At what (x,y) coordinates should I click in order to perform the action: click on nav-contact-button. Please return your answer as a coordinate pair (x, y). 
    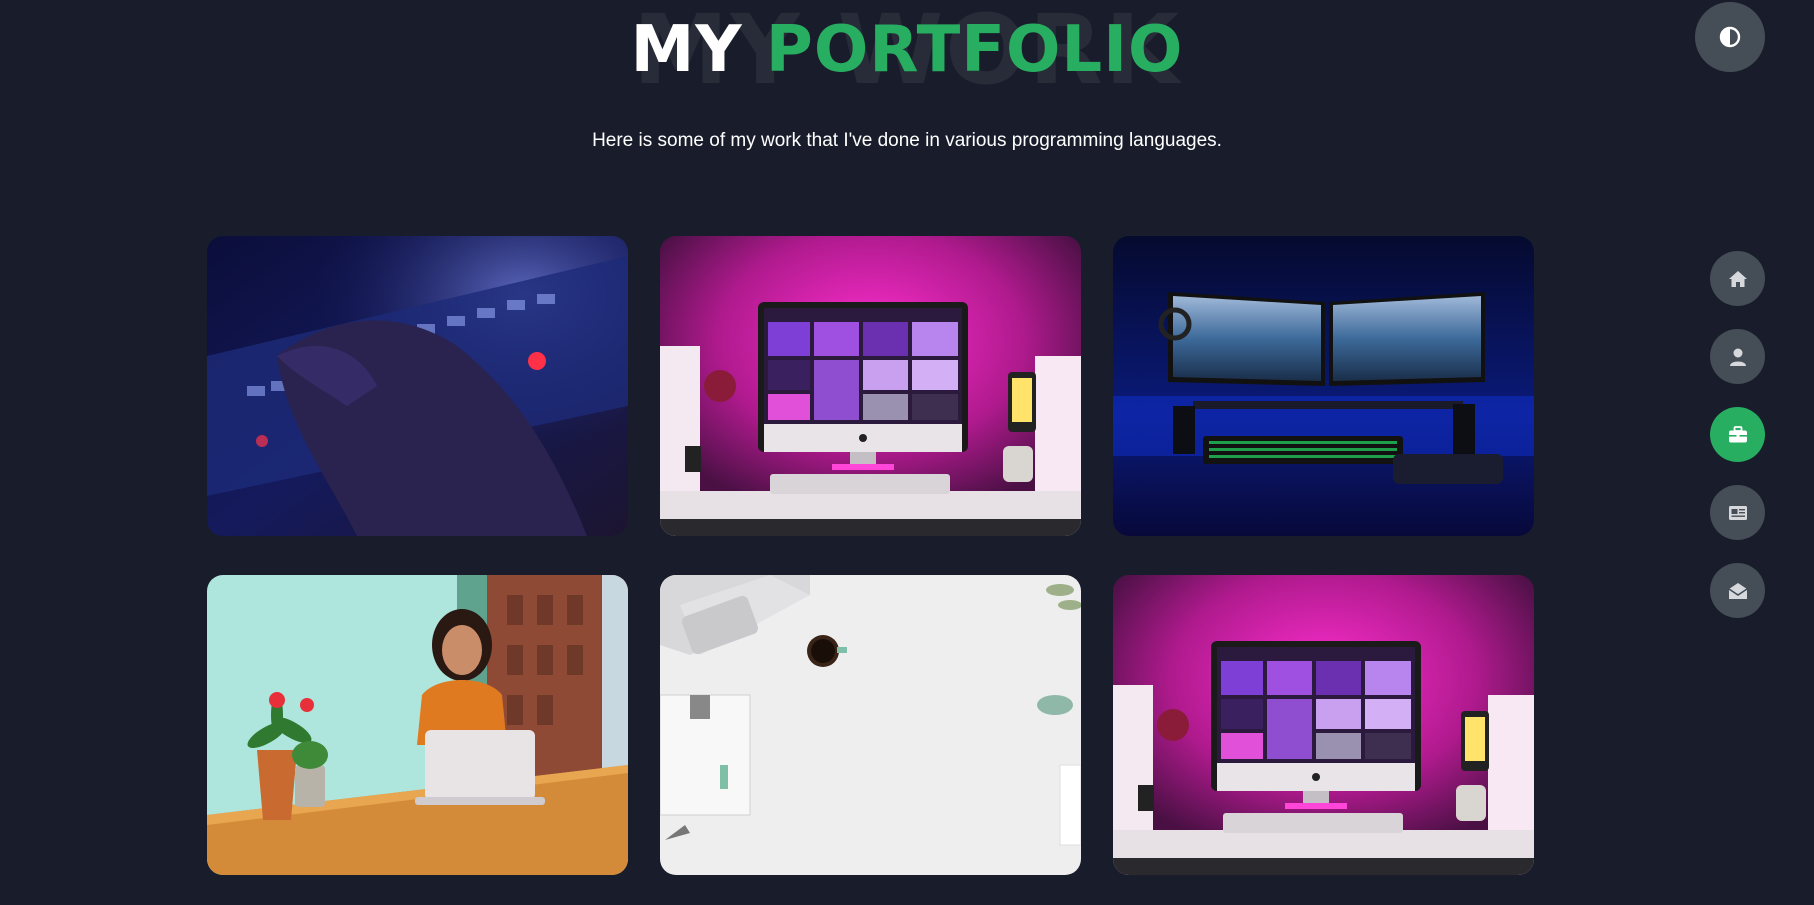
    Looking at the image, I should click on (1737, 590).